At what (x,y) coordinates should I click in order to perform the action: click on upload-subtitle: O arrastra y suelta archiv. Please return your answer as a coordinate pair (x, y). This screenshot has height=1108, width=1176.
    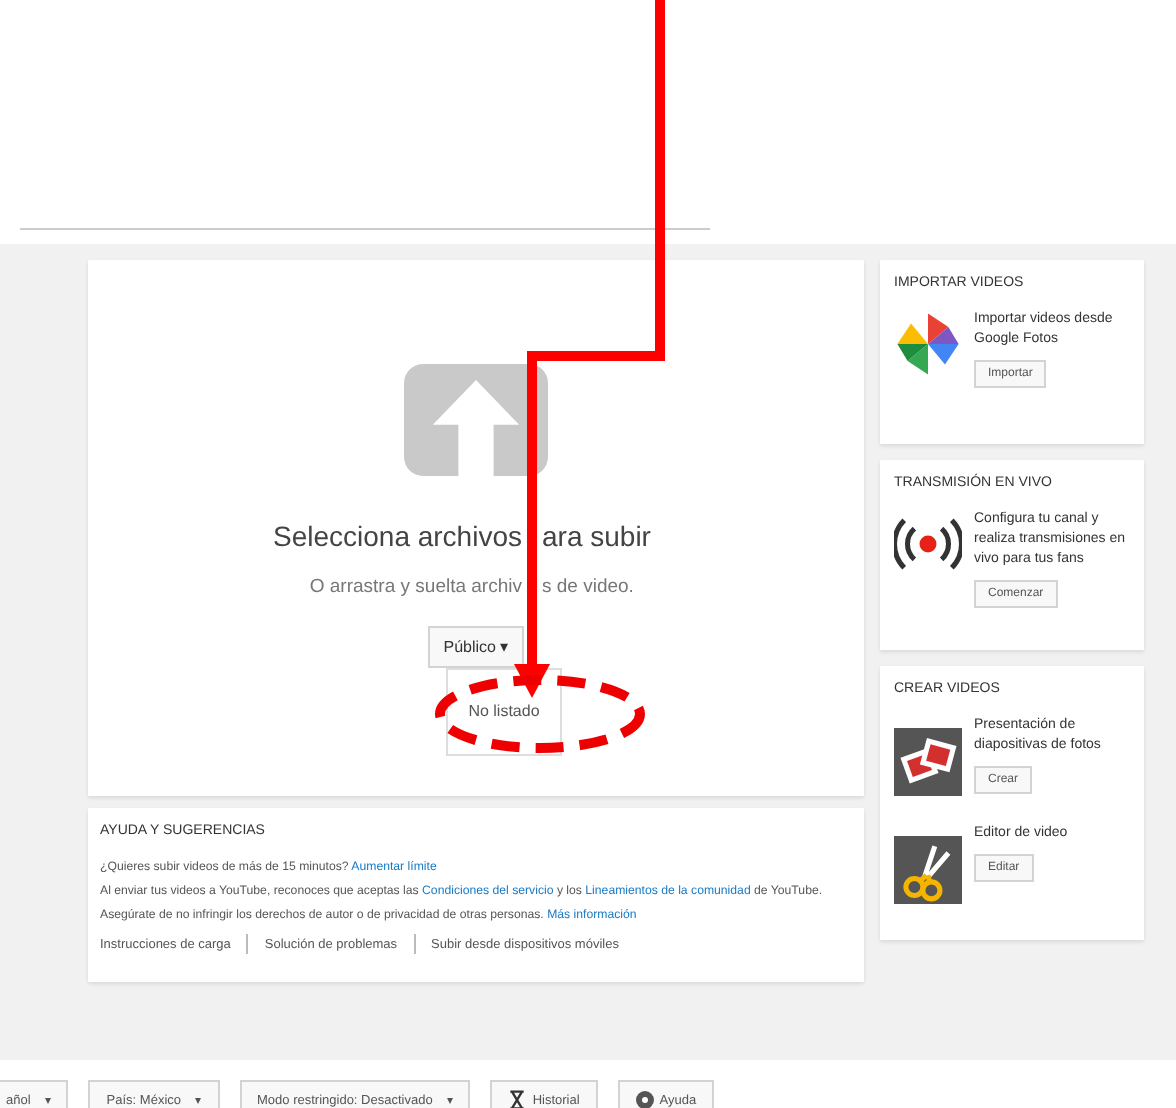
    Looking at the image, I should click on (415, 587).